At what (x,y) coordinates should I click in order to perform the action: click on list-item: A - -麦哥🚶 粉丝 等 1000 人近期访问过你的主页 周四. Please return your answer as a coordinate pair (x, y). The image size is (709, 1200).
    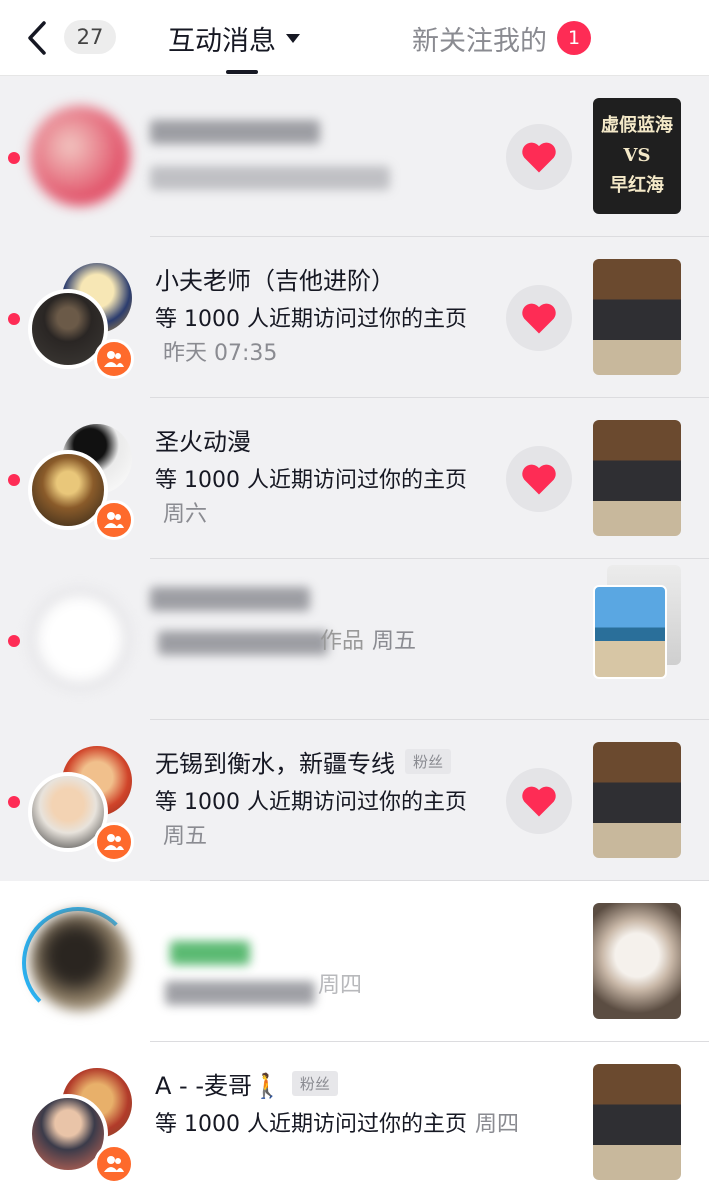
    Looking at the image, I should click on (354, 1121).